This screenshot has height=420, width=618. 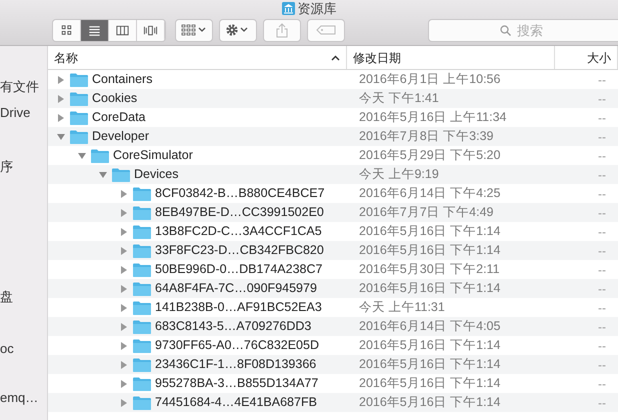 What do you see at coordinates (586, 57) in the screenshot?
I see `column-header: 大小` at bounding box center [586, 57].